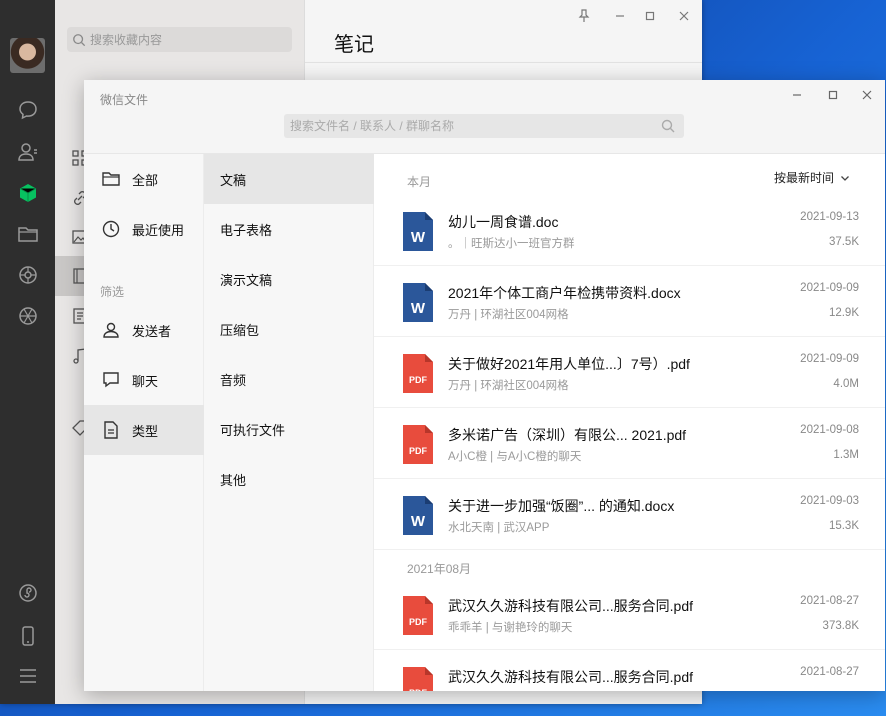 The width and height of the screenshot is (886, 716). What do you see at coordinates (629, 670) in the screenshot?
I see `file-row: PDF 武汉久久游科技有限公司...服务合同.pdf 2021-08-27` at bounding box center [629, 670].